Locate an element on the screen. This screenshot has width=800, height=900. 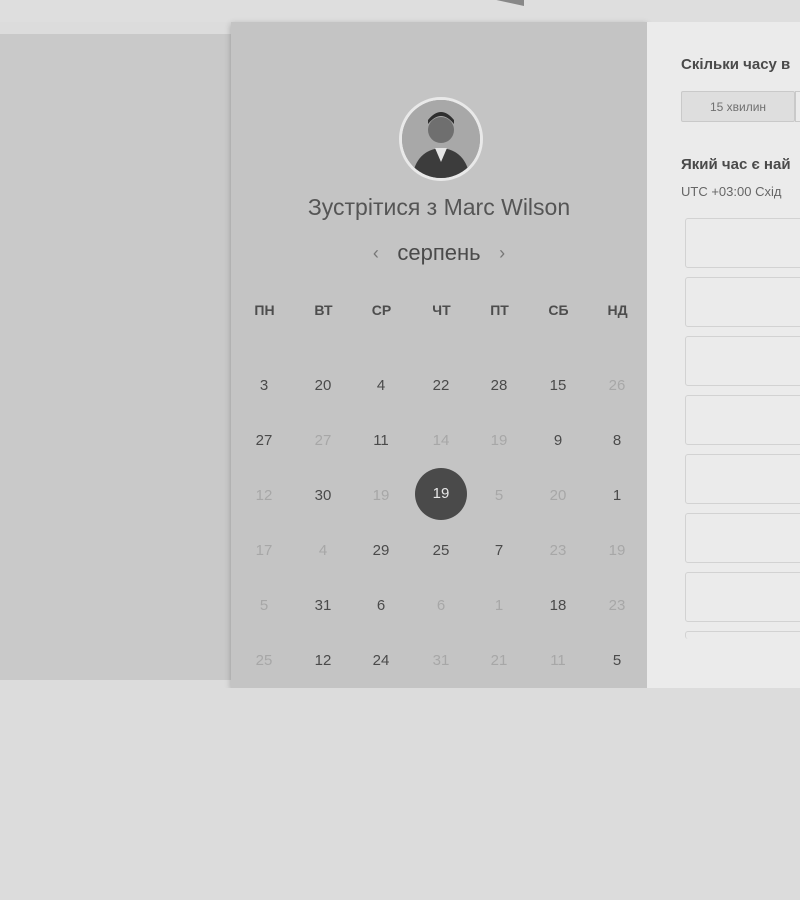
month-navigation: ‹ серпень › is located at coordinates (439, 253).